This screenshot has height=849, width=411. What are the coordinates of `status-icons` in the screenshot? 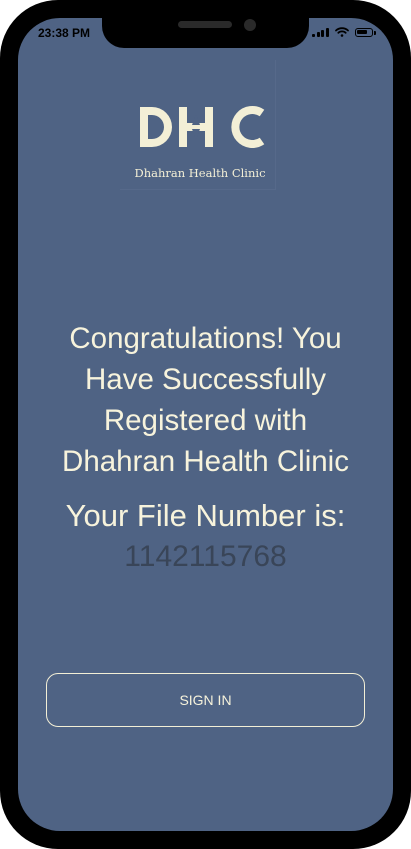 It's located at (344, 32).